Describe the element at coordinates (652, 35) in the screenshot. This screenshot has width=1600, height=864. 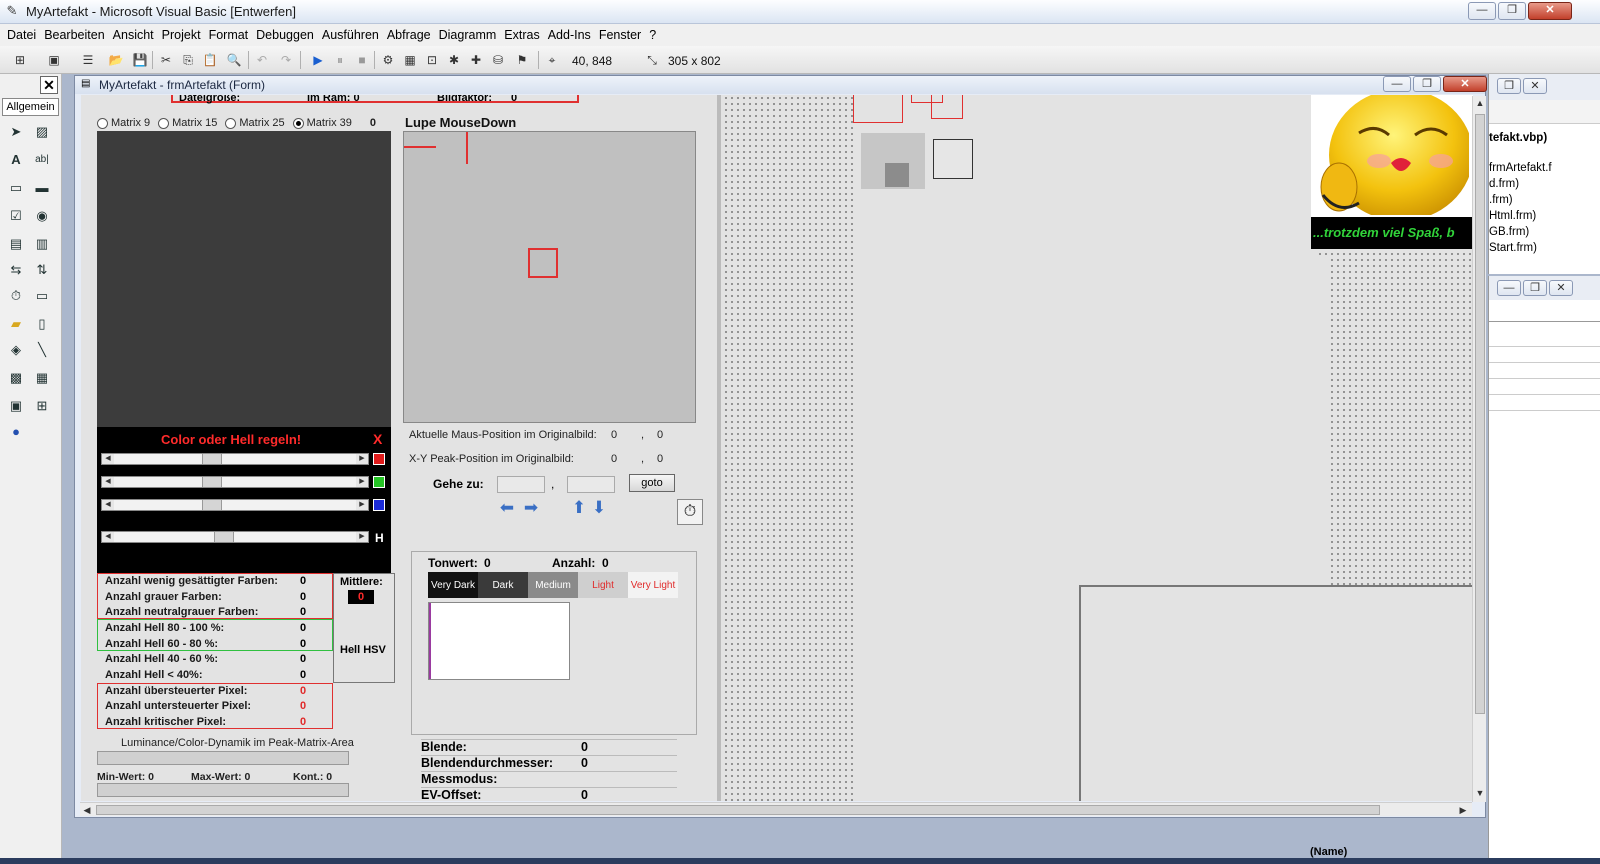
I see `menu-help: ?` at that location.